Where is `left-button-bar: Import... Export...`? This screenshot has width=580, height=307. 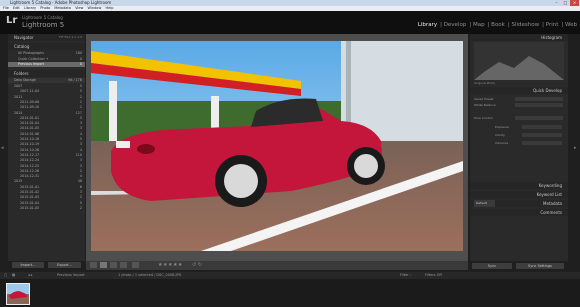 left-button-bar: Import... Export... is located at coordinates (46, 266).